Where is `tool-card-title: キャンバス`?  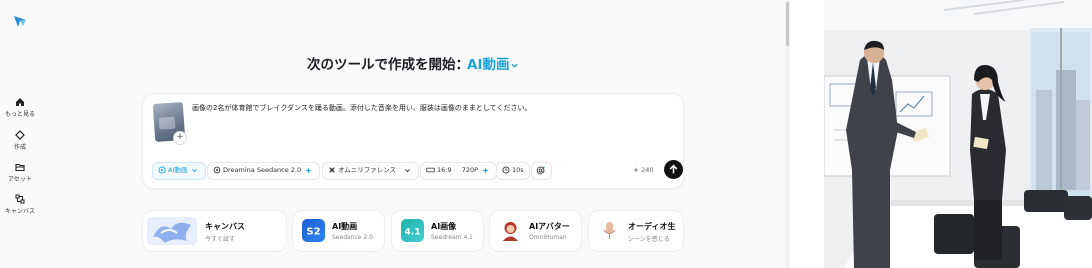
tool-card-title: キャンバス is located at coordinates (225, 226).